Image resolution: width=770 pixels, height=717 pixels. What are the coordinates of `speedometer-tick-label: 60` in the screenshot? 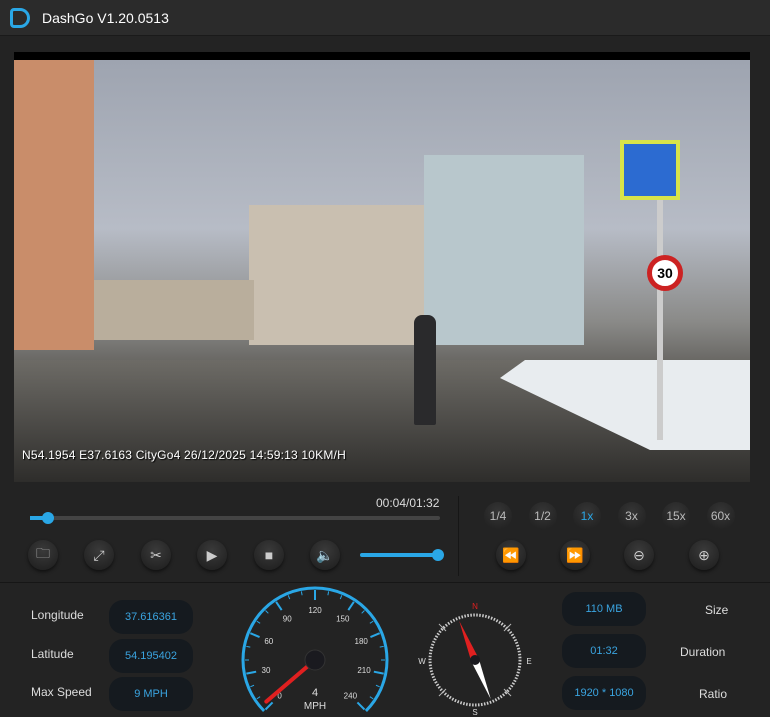 It's located at (268, 641).